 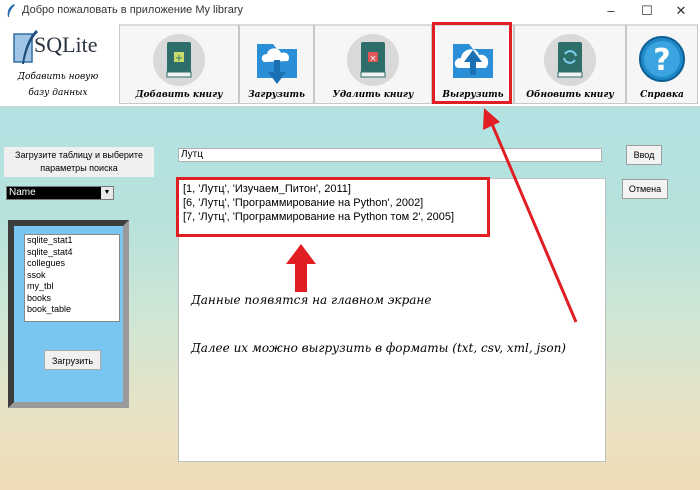 What do you see at coordinates (72, 360) in the screenshot?
I see `load-table-button: Загрузить` at bounding box center [72, 360].